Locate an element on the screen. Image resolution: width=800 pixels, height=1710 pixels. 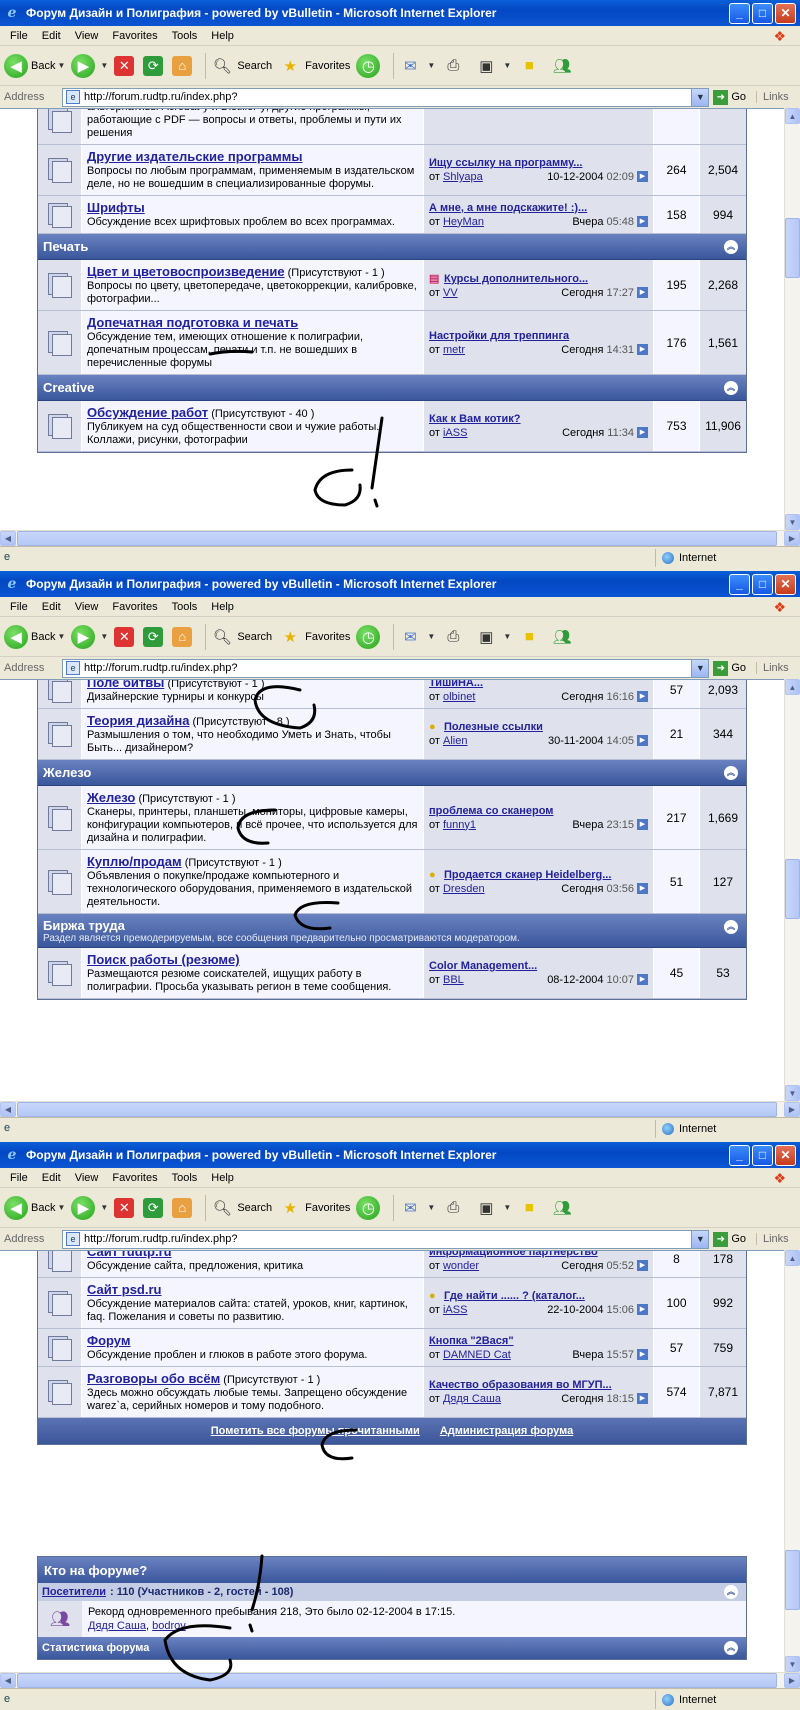
print-button: ⎙ is located at coordinates (454, 1208).